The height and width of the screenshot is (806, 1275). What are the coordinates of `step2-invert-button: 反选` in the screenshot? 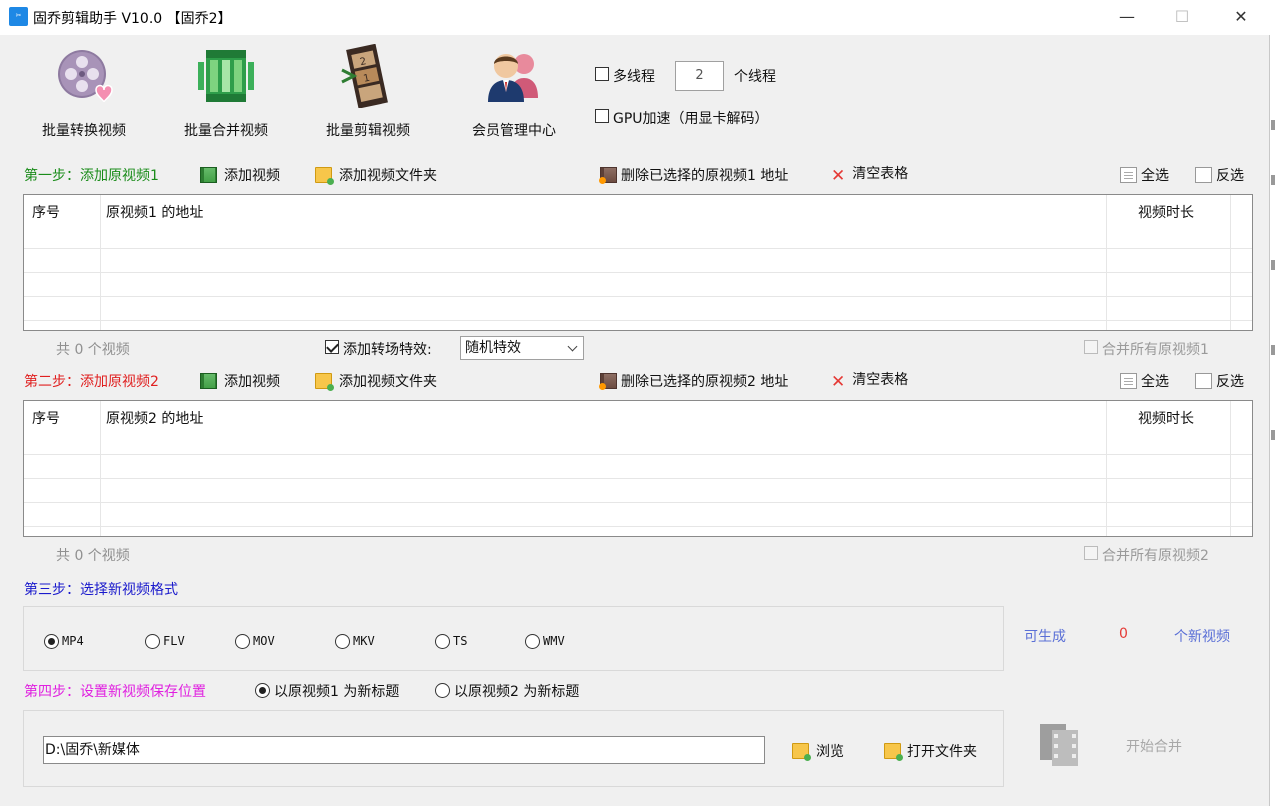 It's located at (1219, 381).